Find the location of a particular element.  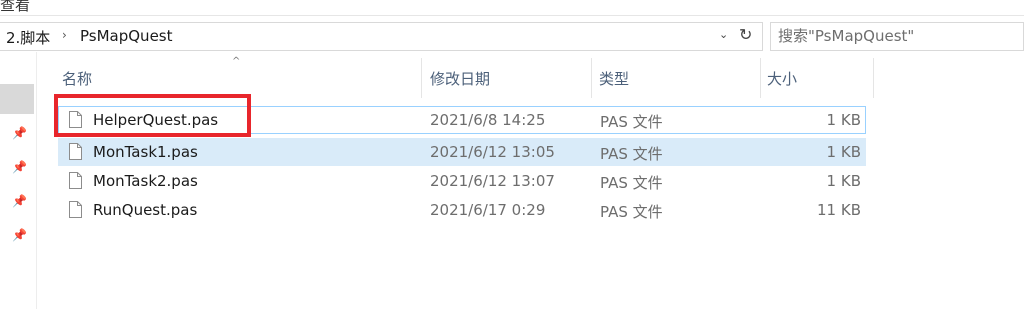

search-input is located at coordinates (898, 36).